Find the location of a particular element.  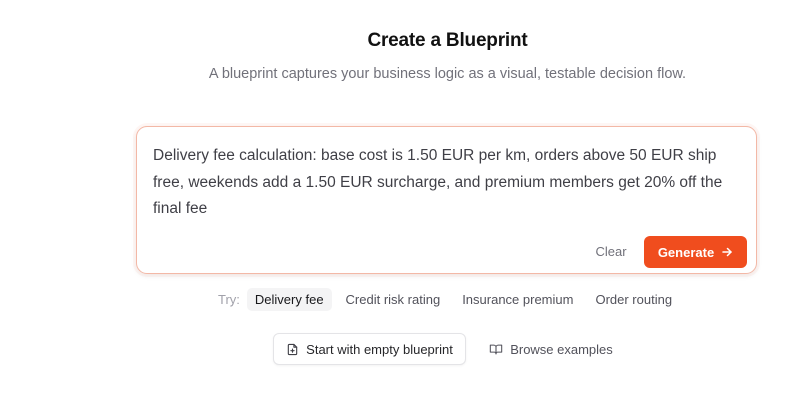

suggestion-chip-insurance-premium: Insurance premium is located at coordinates (517, 299).